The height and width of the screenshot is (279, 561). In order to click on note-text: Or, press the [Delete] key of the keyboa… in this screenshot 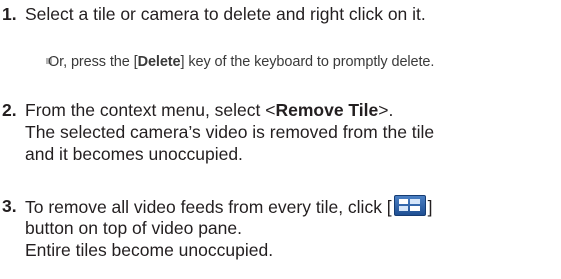, I will do `click(241, 62)`.